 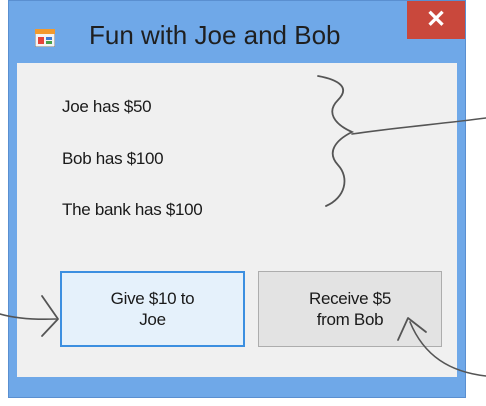 What do you see at coordinates (132, 209) in the screenshot?
I see `bank-cash-label: The bank has $100` at bounding box center [132, 209].